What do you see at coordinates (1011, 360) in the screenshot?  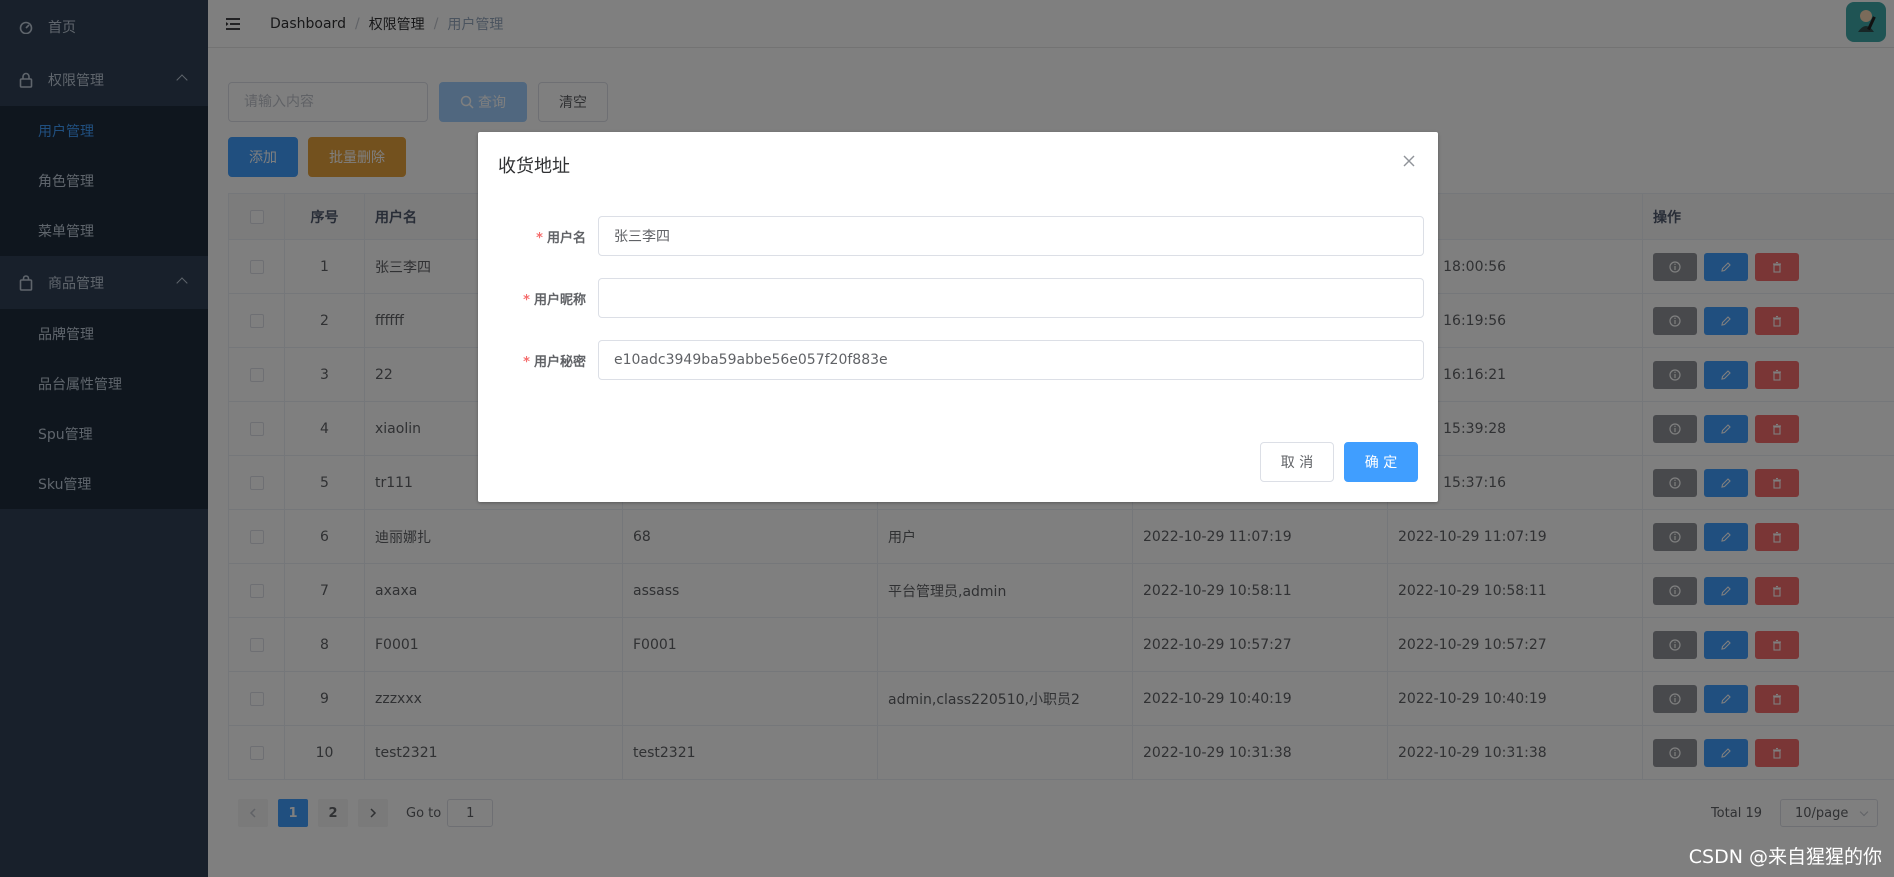 I see `password-field: e10adc3949ba59abbe56e057f20f883e` at bounding box center [1011, 360].